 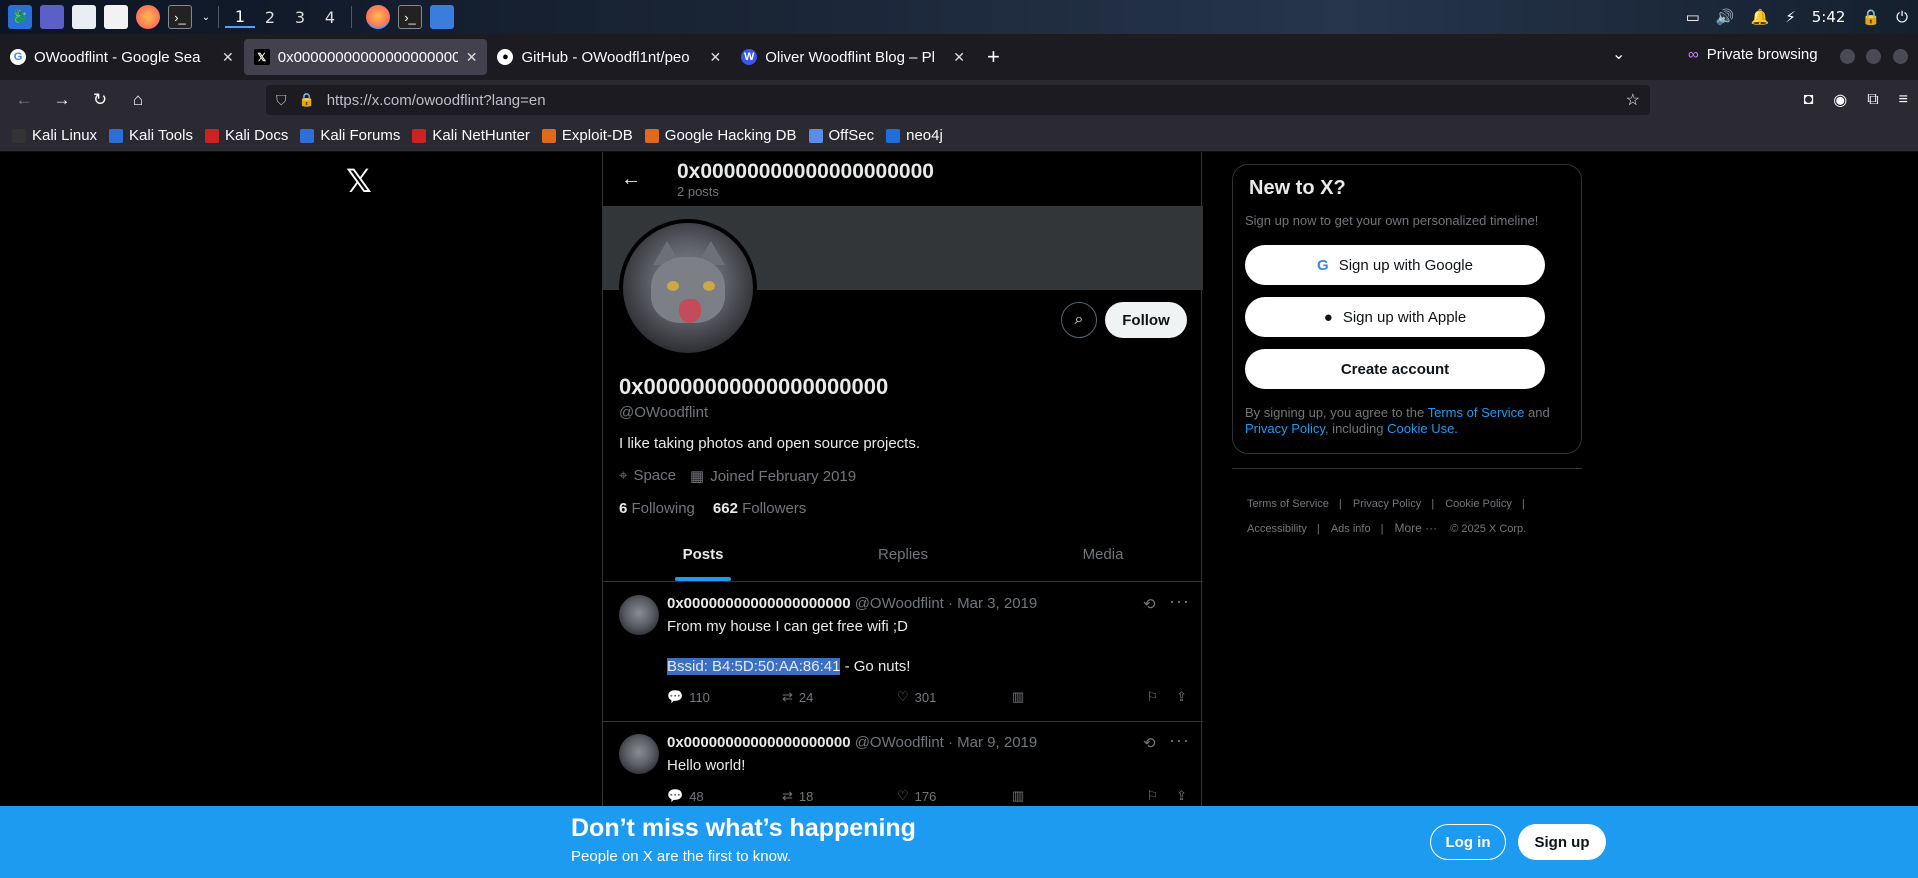 I want to click on back-icon: ←, so click(x=24, y=100).